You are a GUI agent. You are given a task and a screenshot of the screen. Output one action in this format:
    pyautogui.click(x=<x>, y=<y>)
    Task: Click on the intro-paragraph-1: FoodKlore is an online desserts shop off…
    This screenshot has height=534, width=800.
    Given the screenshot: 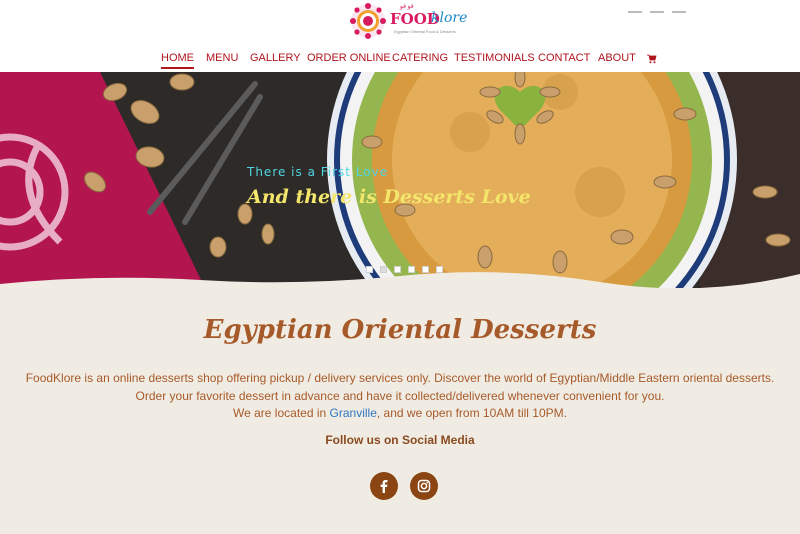 What is the action you would take?
    pyautogui.click(x=400, y=378)
    